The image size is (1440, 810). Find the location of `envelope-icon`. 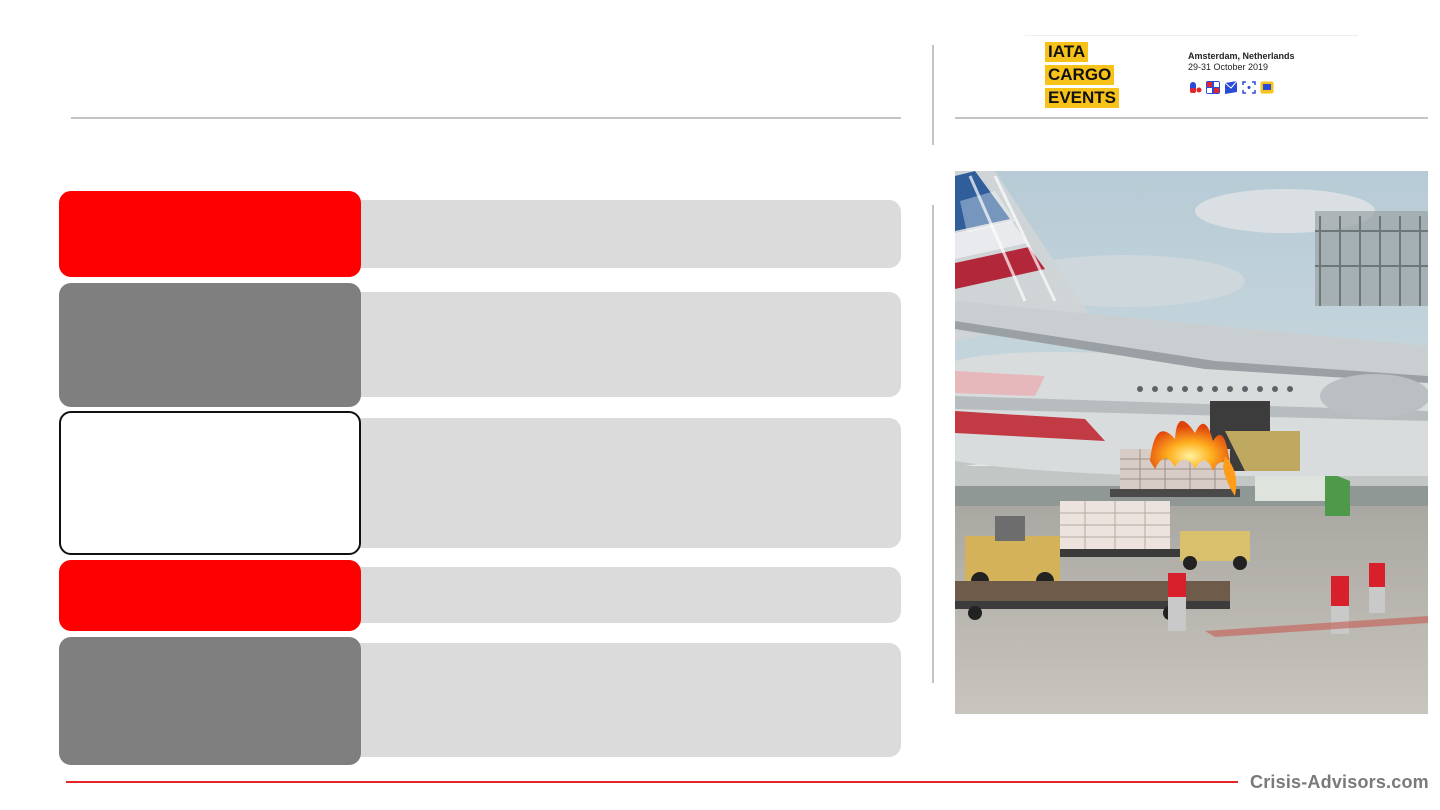

envelope-icon is located at coordinates (1231, 87).